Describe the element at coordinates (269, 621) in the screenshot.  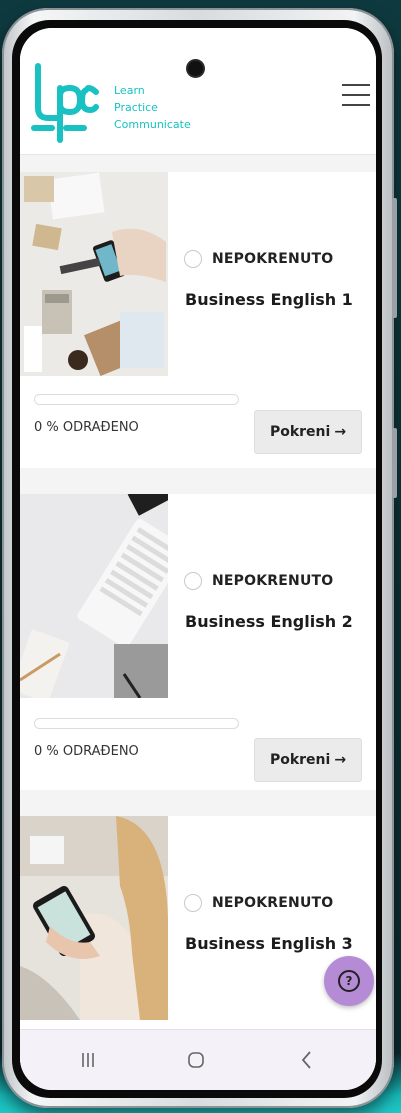
I see `course-title: Business English 2` at that location.